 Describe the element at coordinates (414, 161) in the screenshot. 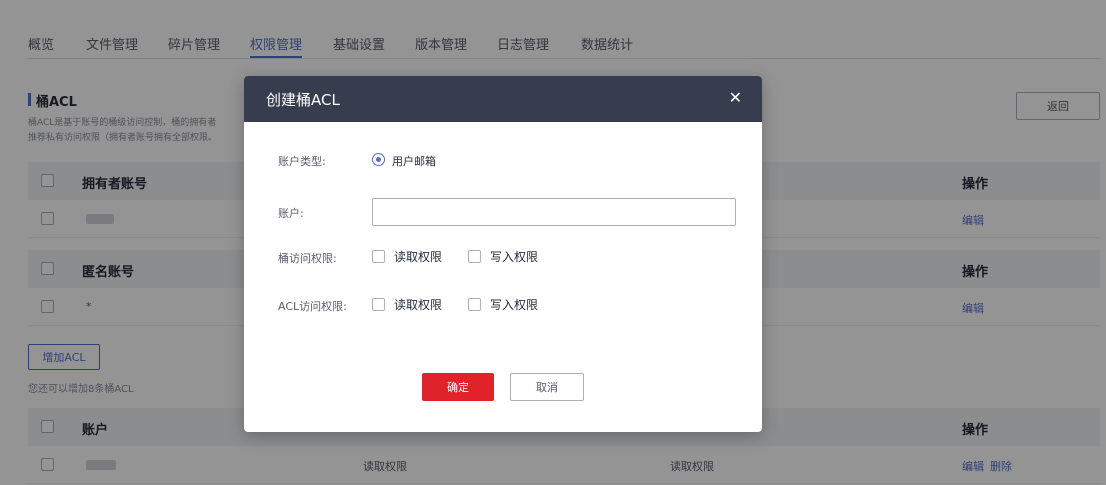

I see `email-radio-label: 用户邮箱` at that location.